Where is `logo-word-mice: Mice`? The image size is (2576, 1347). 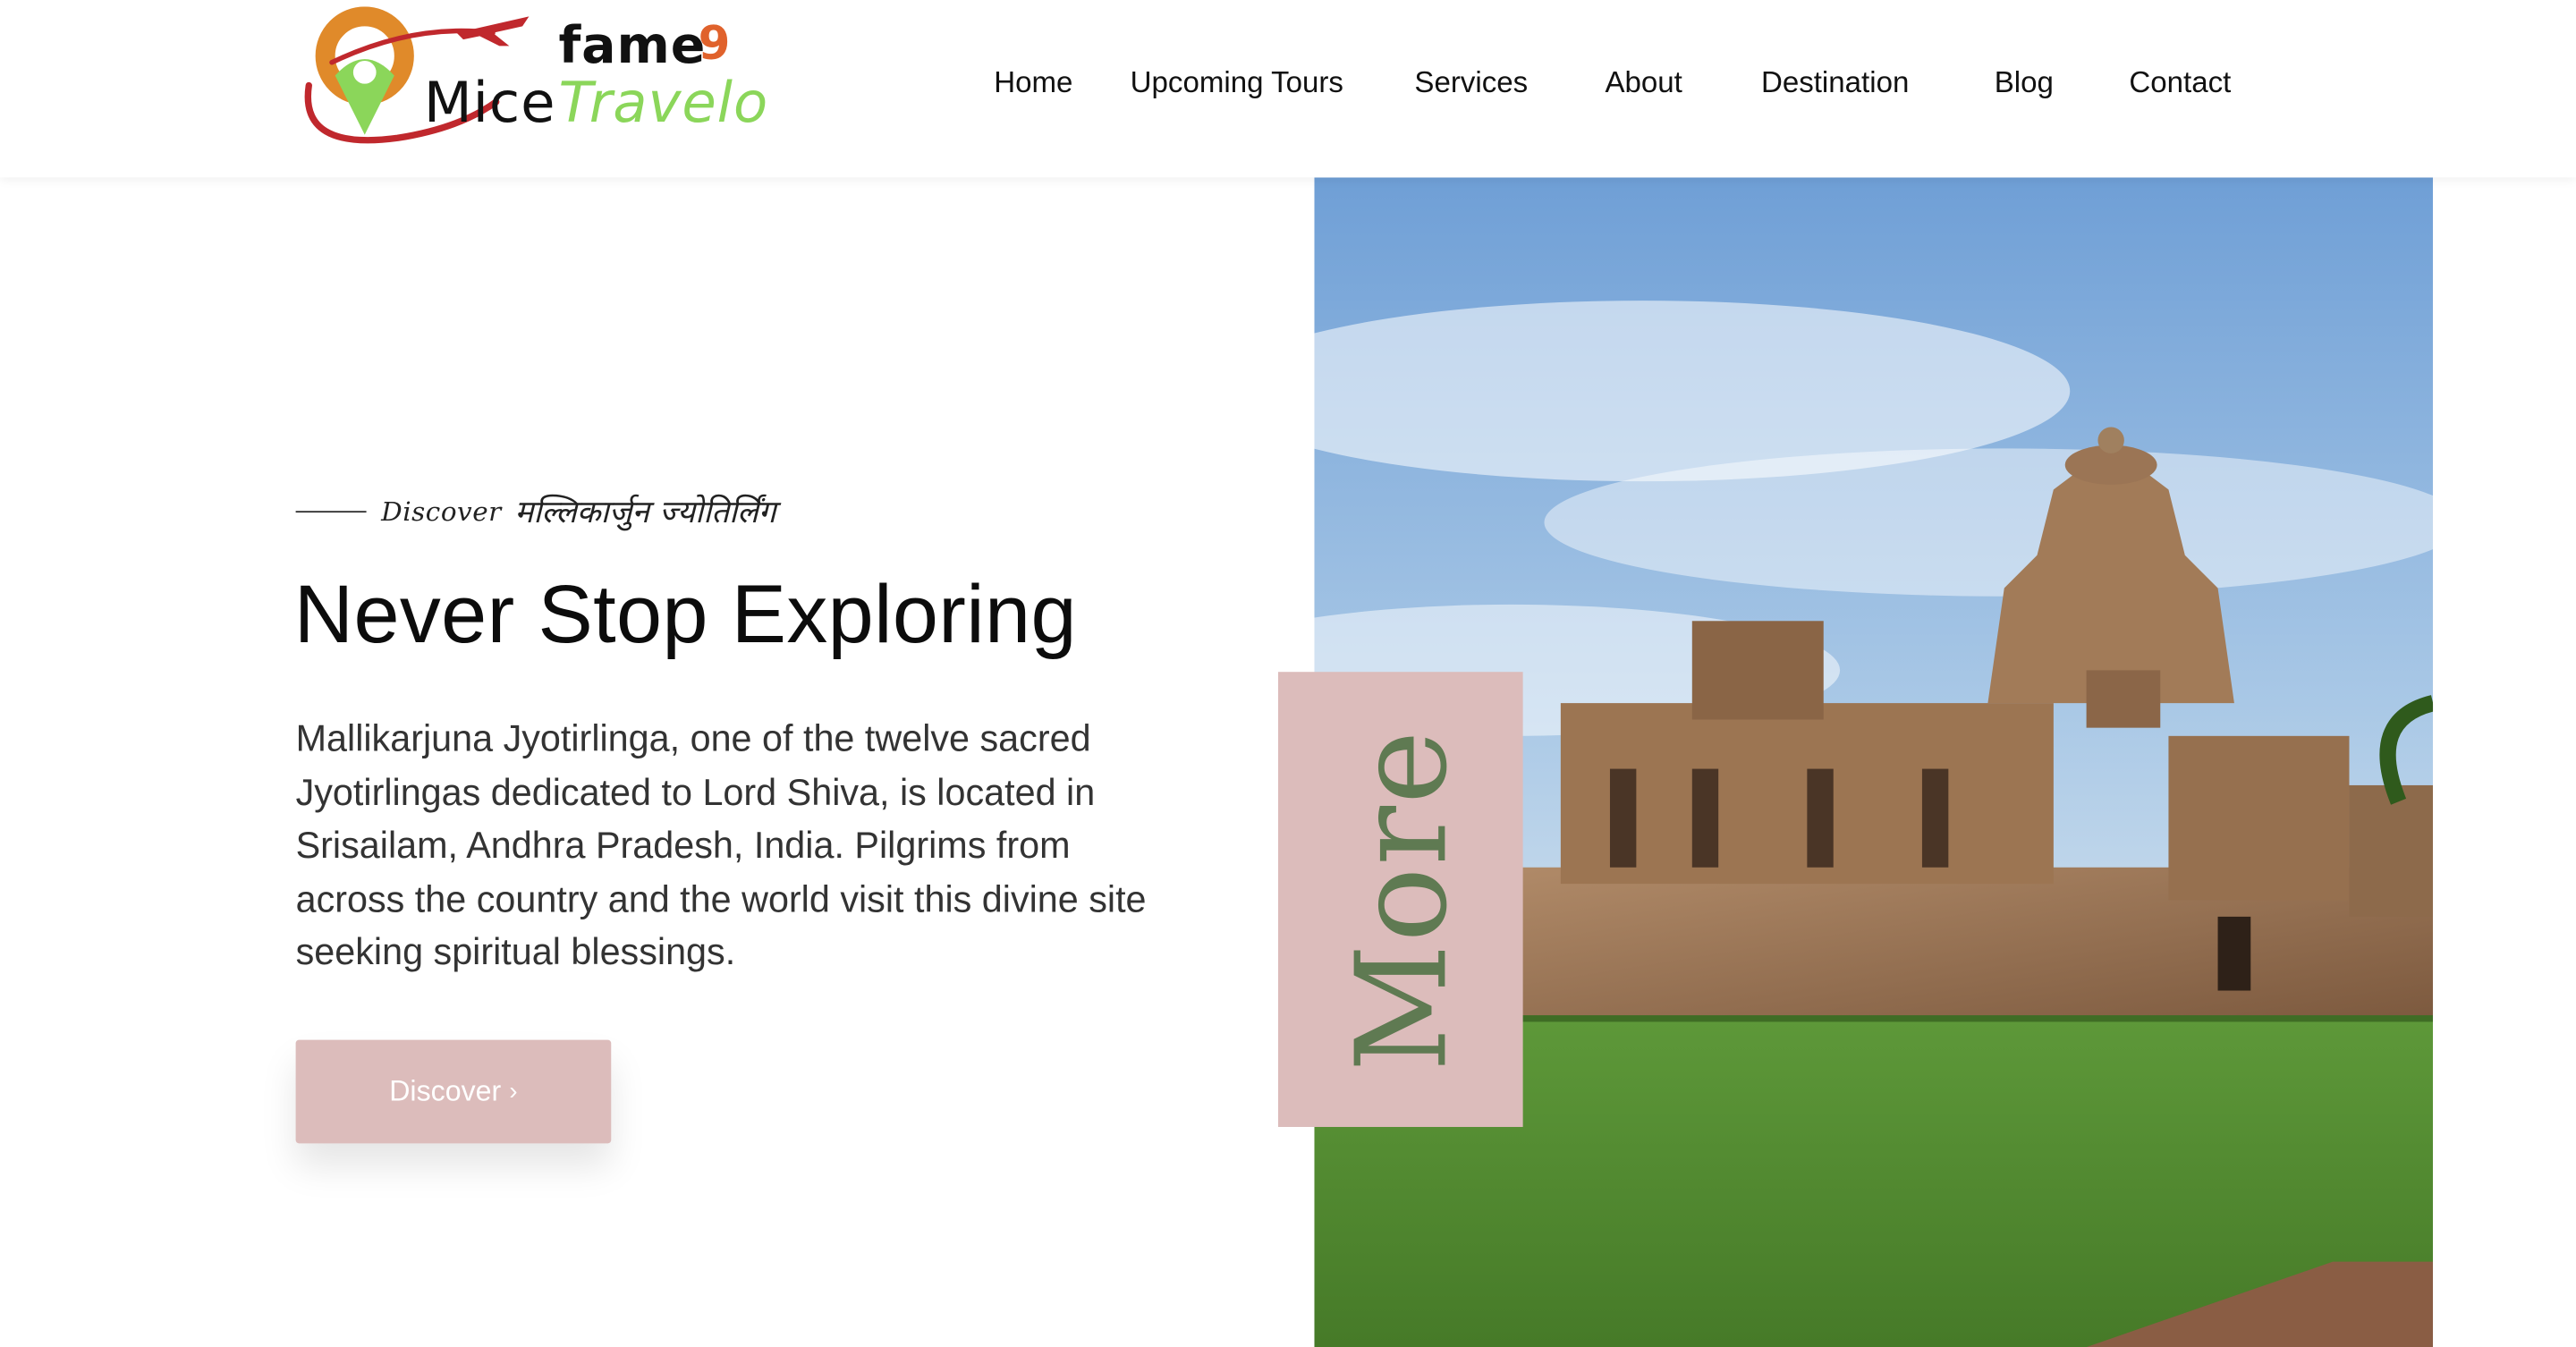 logo-word-mice: Mice is located at coordinates (489, 103).